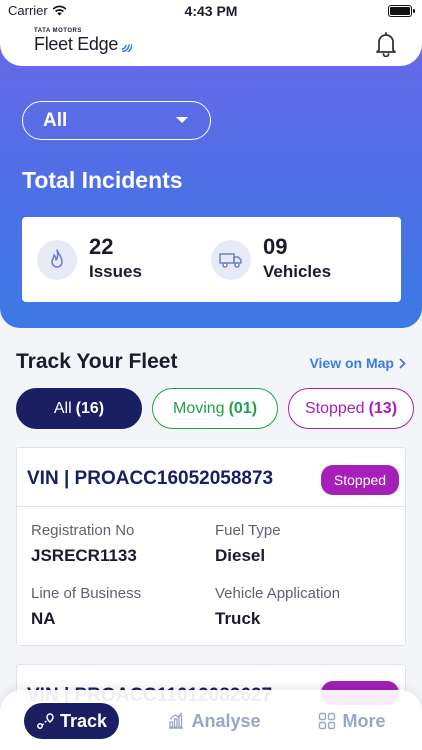 The image size is (422, 750). I want to click on vehicles-label: Vehicles, so click(297, 271).